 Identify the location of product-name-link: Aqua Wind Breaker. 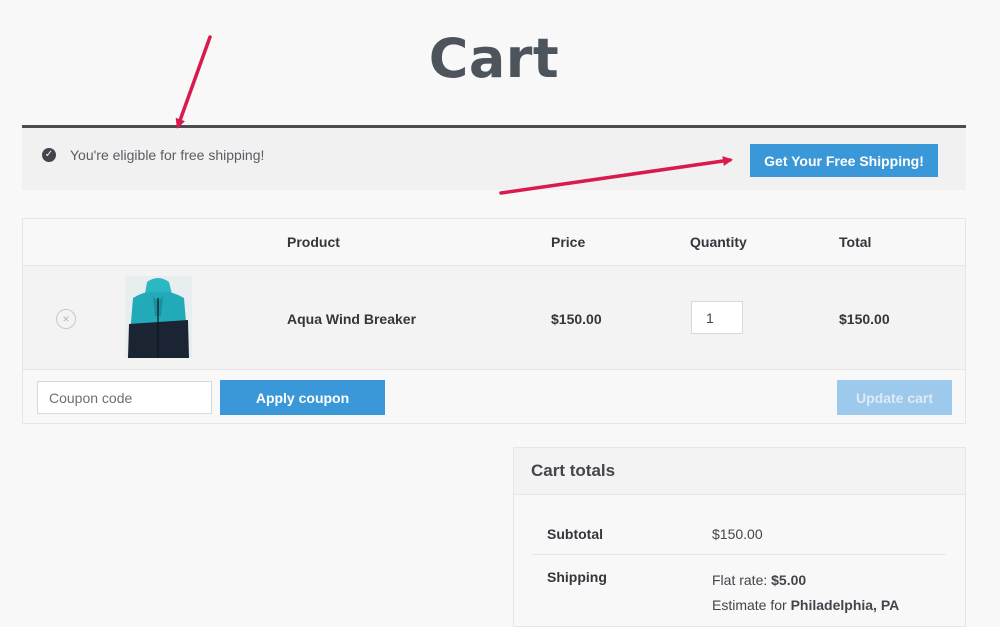
(351, 319).